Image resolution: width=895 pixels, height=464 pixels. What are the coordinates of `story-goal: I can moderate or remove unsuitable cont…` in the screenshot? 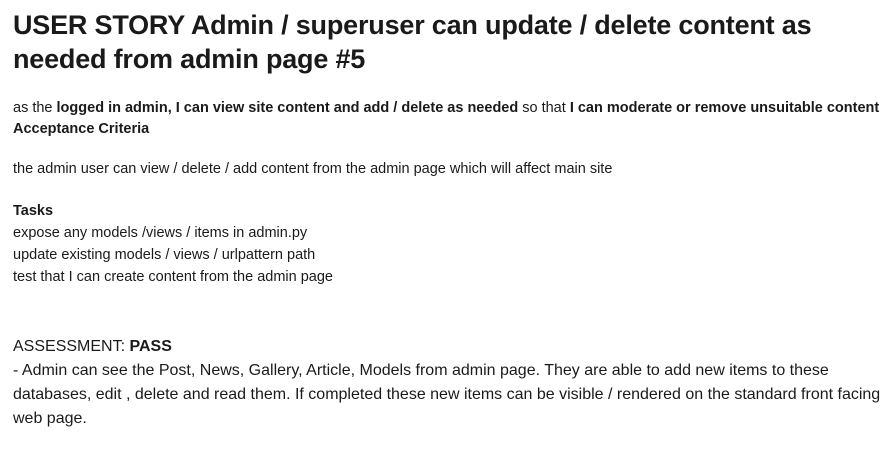 It's located at (724, 108).